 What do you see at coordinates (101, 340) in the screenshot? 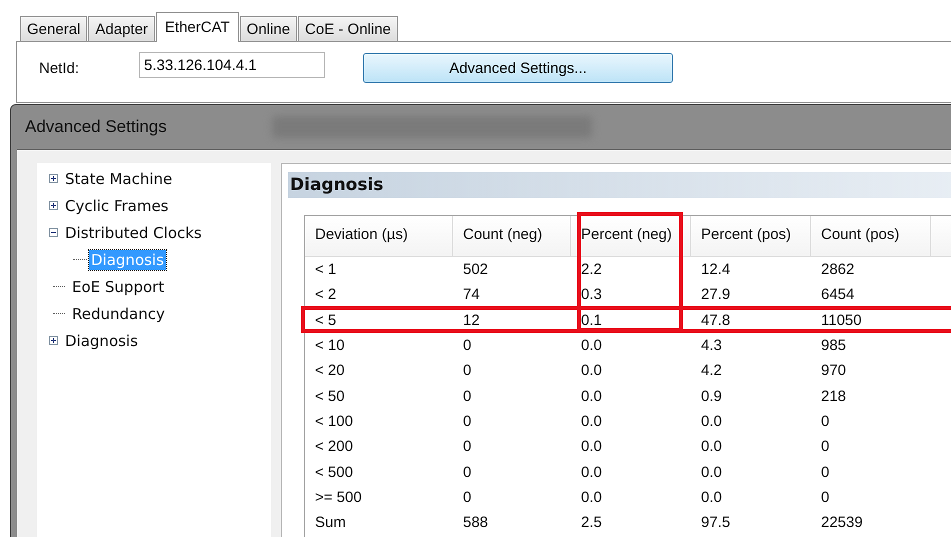
I see `tree-item: Diagnosis` at bounding box center [101, 340].